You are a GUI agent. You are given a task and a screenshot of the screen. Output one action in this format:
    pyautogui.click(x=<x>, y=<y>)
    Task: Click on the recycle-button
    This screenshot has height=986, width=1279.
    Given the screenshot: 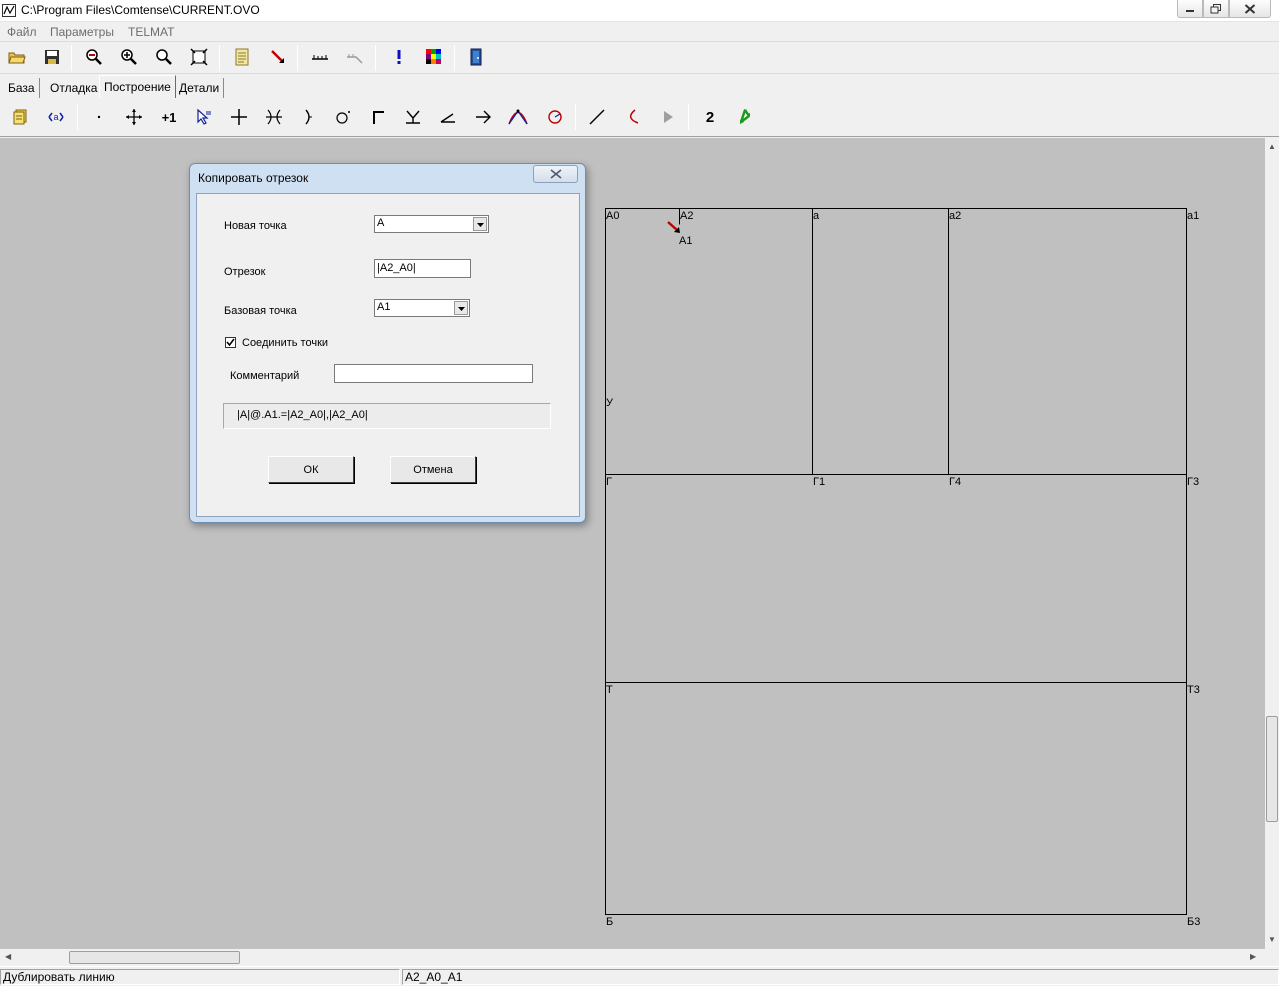 What is the action you would take?
    pyautogui.click(x=745, y=117)
    